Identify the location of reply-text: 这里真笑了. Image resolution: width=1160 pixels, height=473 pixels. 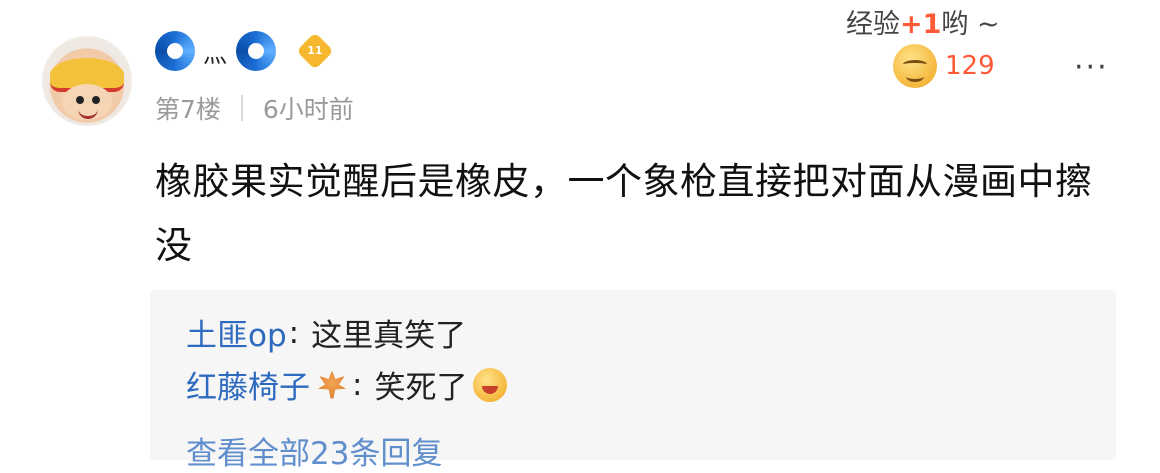
(389, 336).